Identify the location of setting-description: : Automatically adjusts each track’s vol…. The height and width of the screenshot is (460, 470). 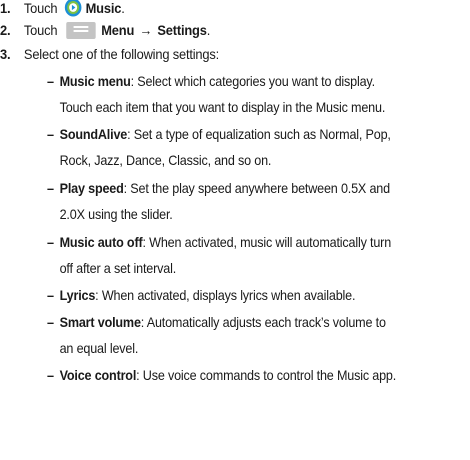
(263, 322).